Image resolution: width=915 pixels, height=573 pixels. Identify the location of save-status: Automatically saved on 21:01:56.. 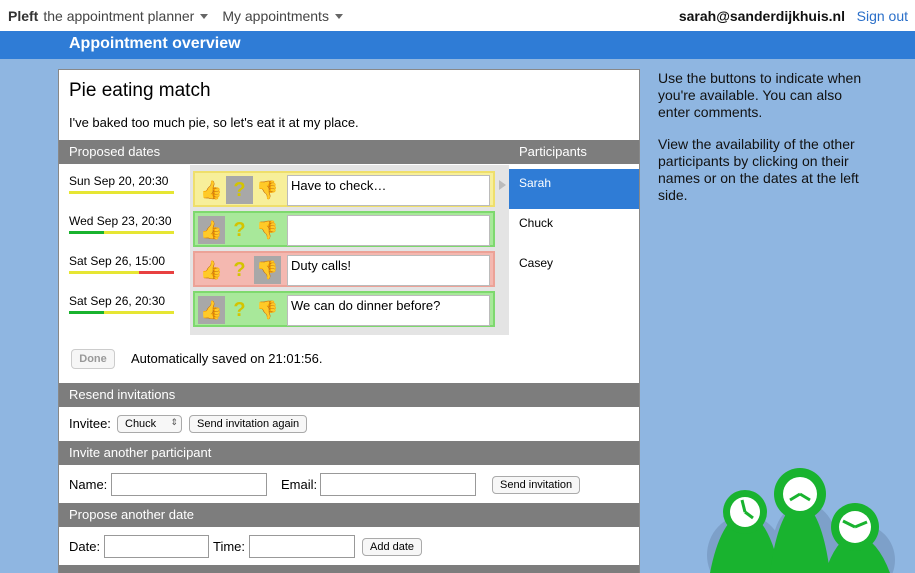
(227, 358).